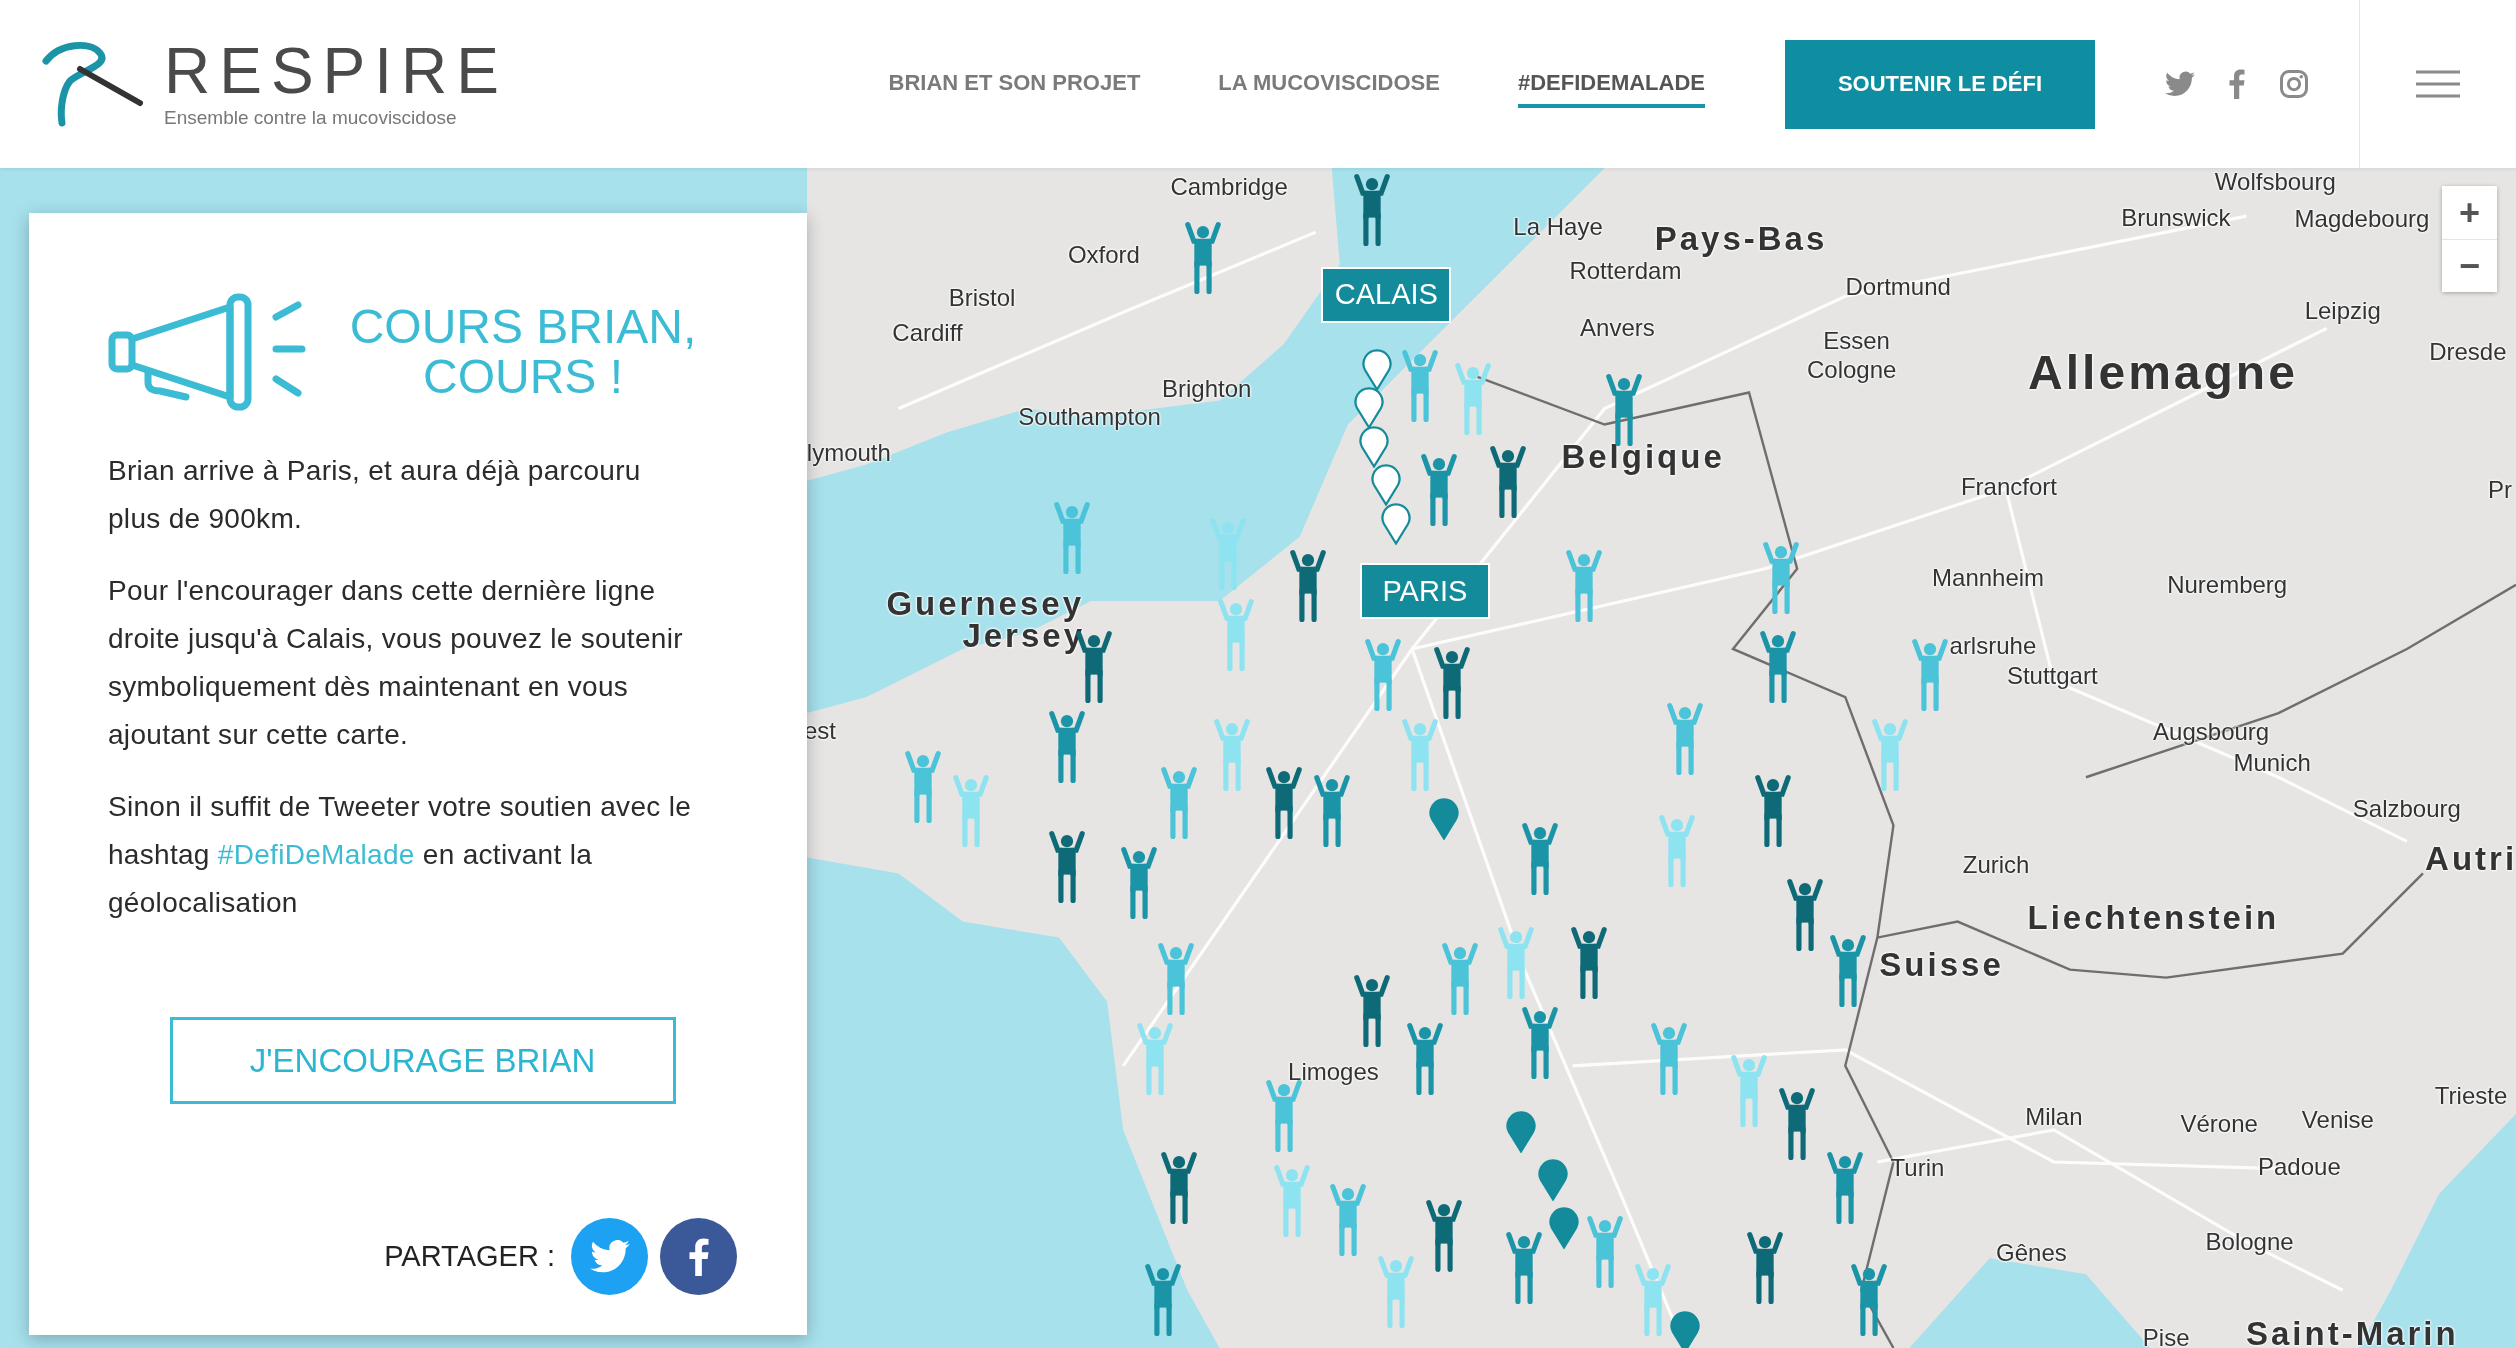 The height and width of the screenshot is (1348, 2516). Describe the element at coordinates (1424, 591) in the screenshot. I see `city-banner: PARIS` at that location.